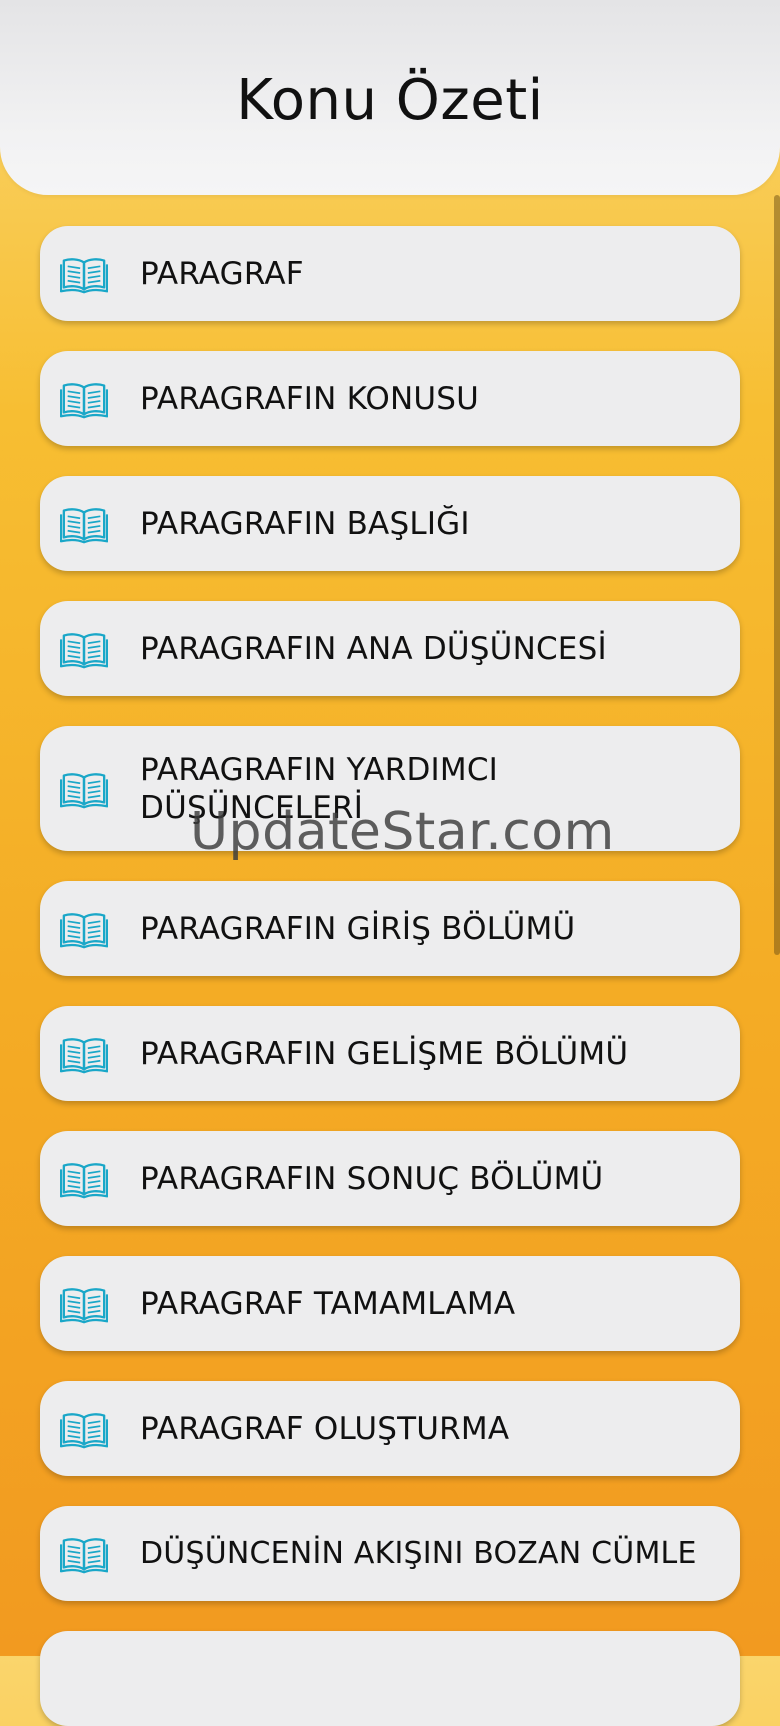 The height and width of the screenshot is (1726, 780). I want to click on app-header: Konu Özeti, so click(390, 97).